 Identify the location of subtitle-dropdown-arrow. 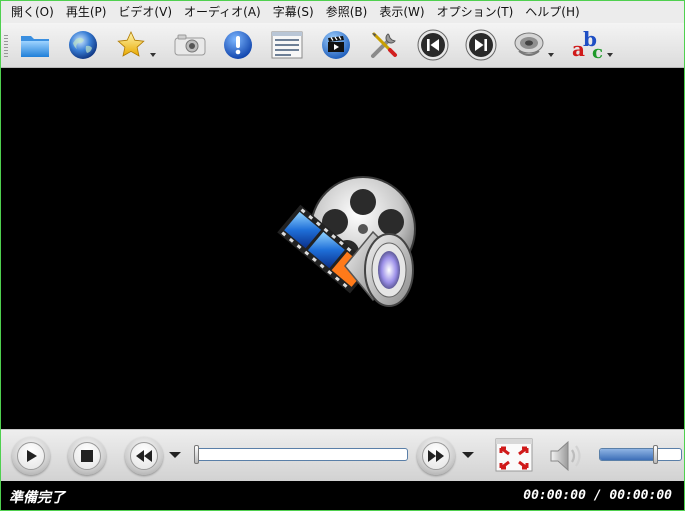
(610, 55).